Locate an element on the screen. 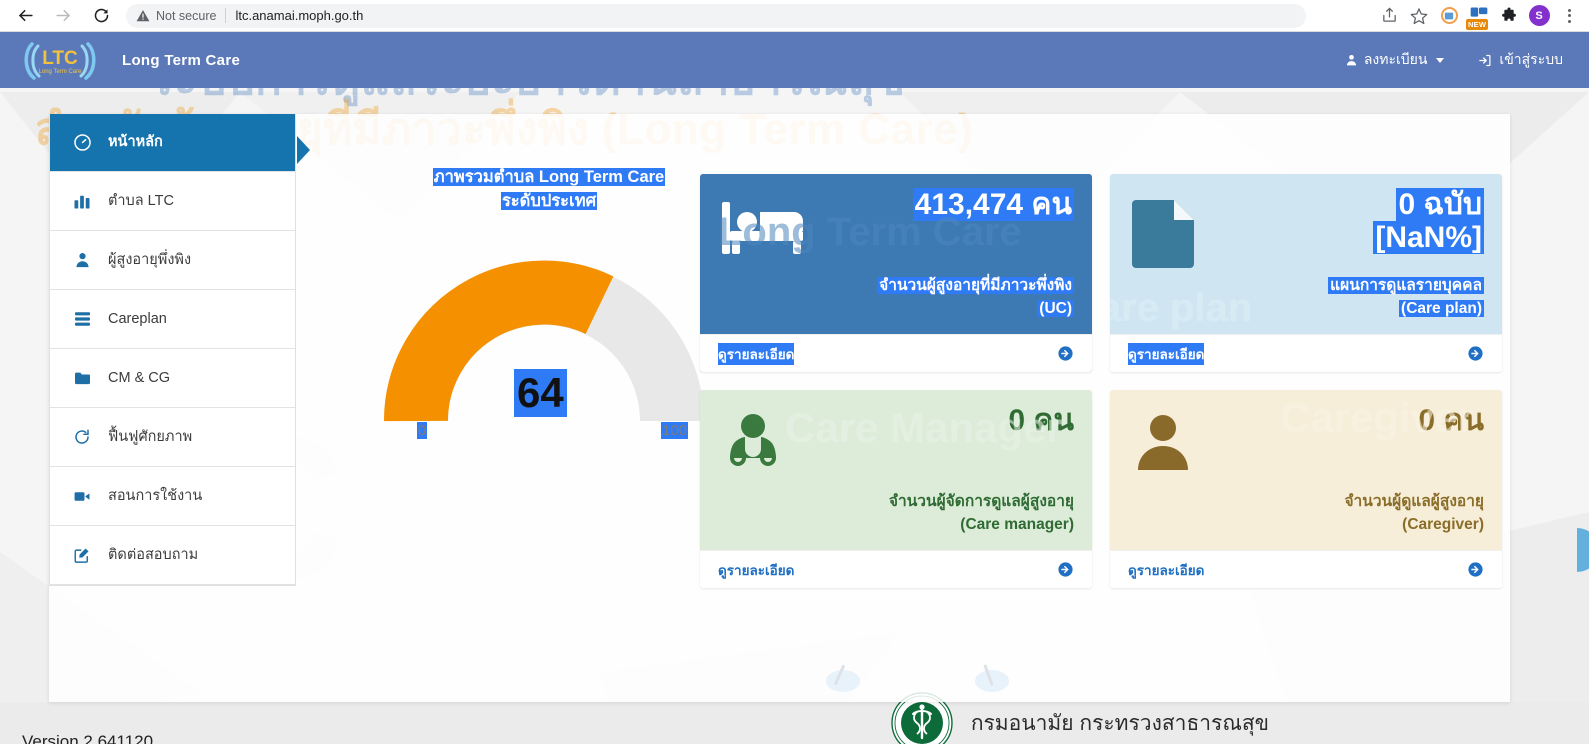 This screenshot has width=1589, height=744. sidebar-item-rehabilitation: ฟื้นฟูศักยภาพ is located at coordinates (172, 437).